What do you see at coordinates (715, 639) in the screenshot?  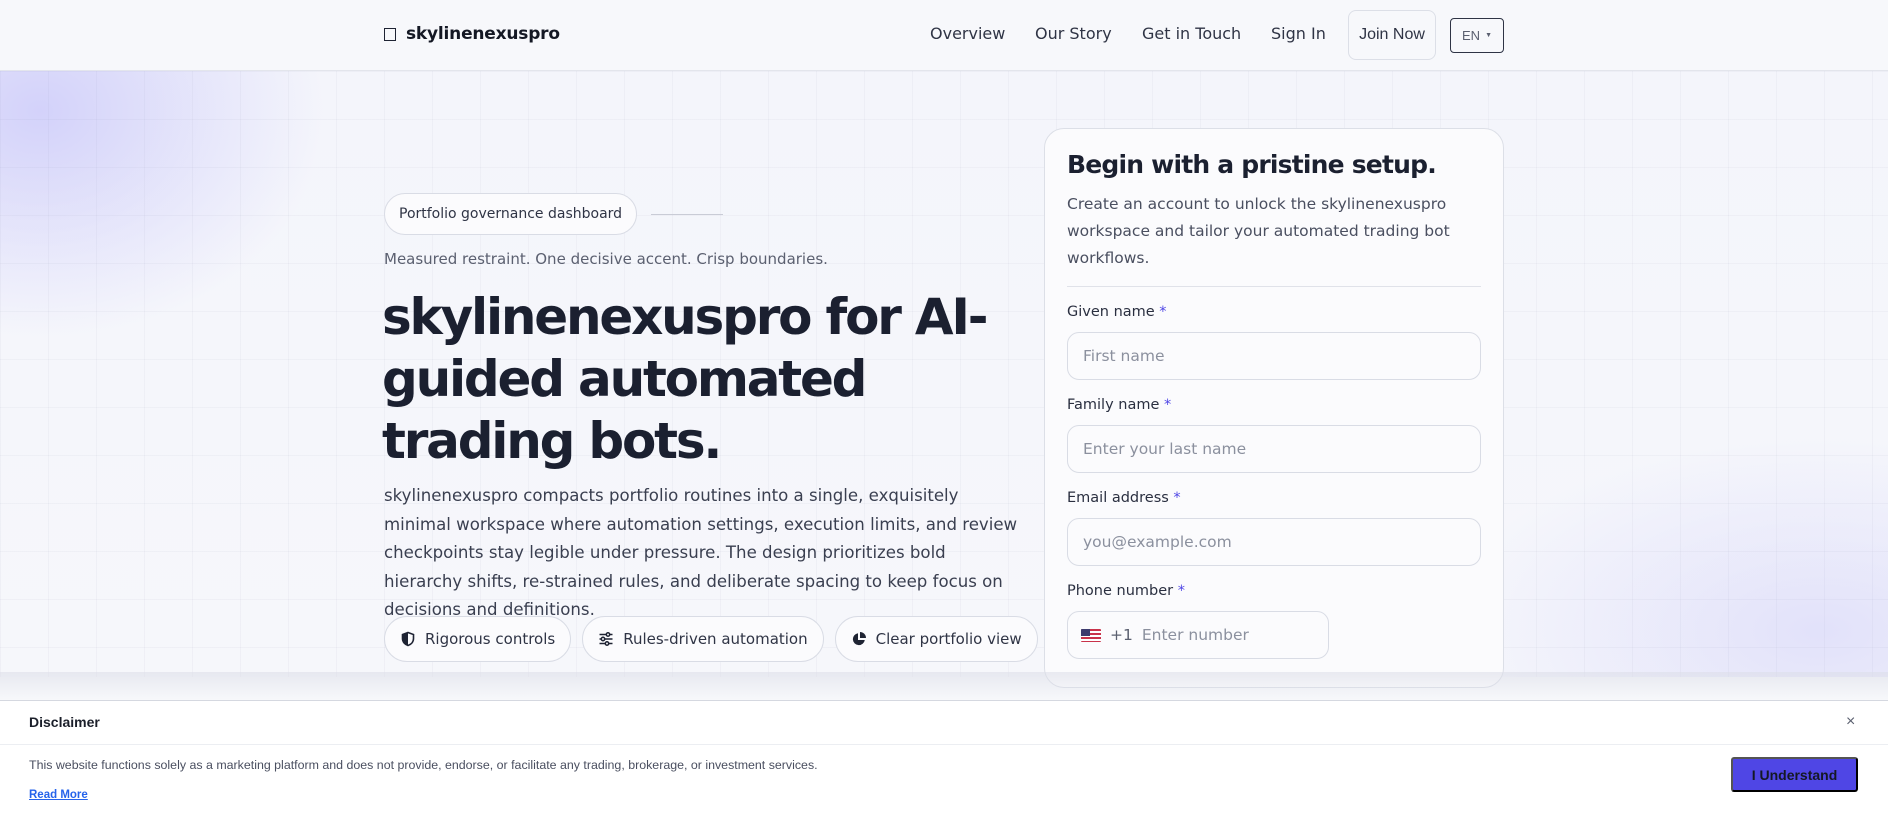 I see `feature-label: Rules-driven automation` at bounding box center [715, 639].